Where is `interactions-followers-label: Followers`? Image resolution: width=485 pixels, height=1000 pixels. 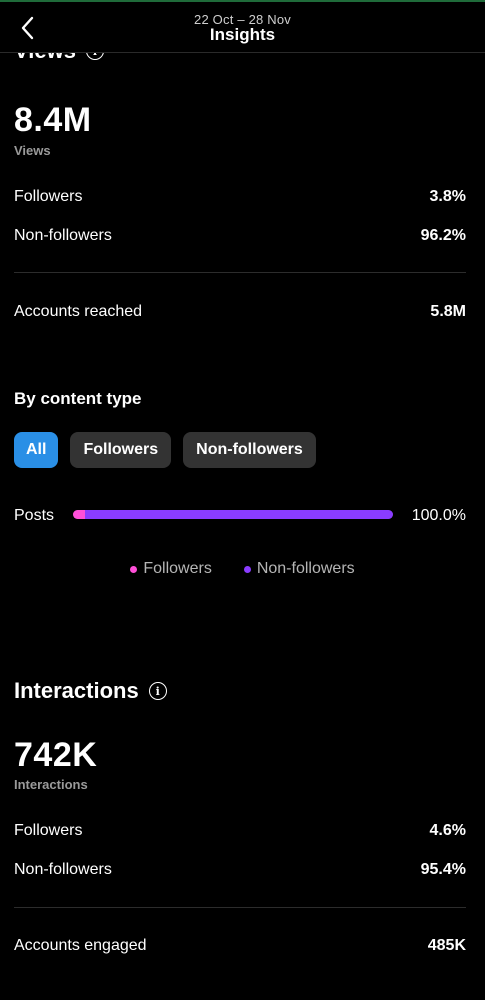 interactions-followers-label: Followers is located at coordinates (48, 830).